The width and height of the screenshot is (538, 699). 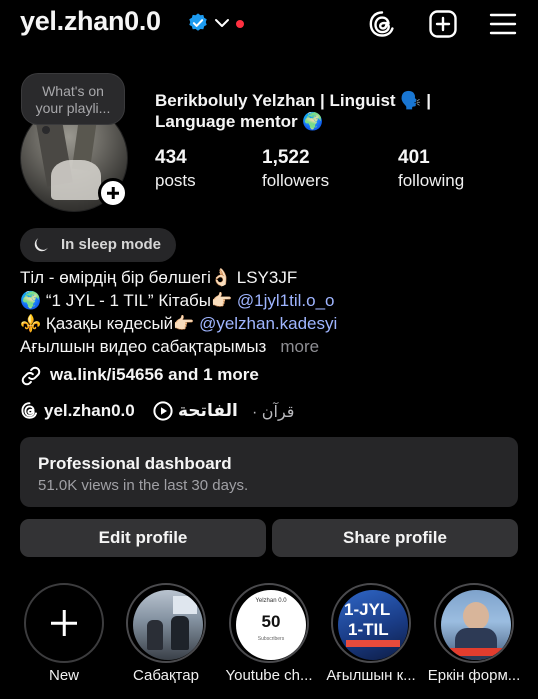 I want to click on music-artist-name: قرآن, so click(x=278, y=412).